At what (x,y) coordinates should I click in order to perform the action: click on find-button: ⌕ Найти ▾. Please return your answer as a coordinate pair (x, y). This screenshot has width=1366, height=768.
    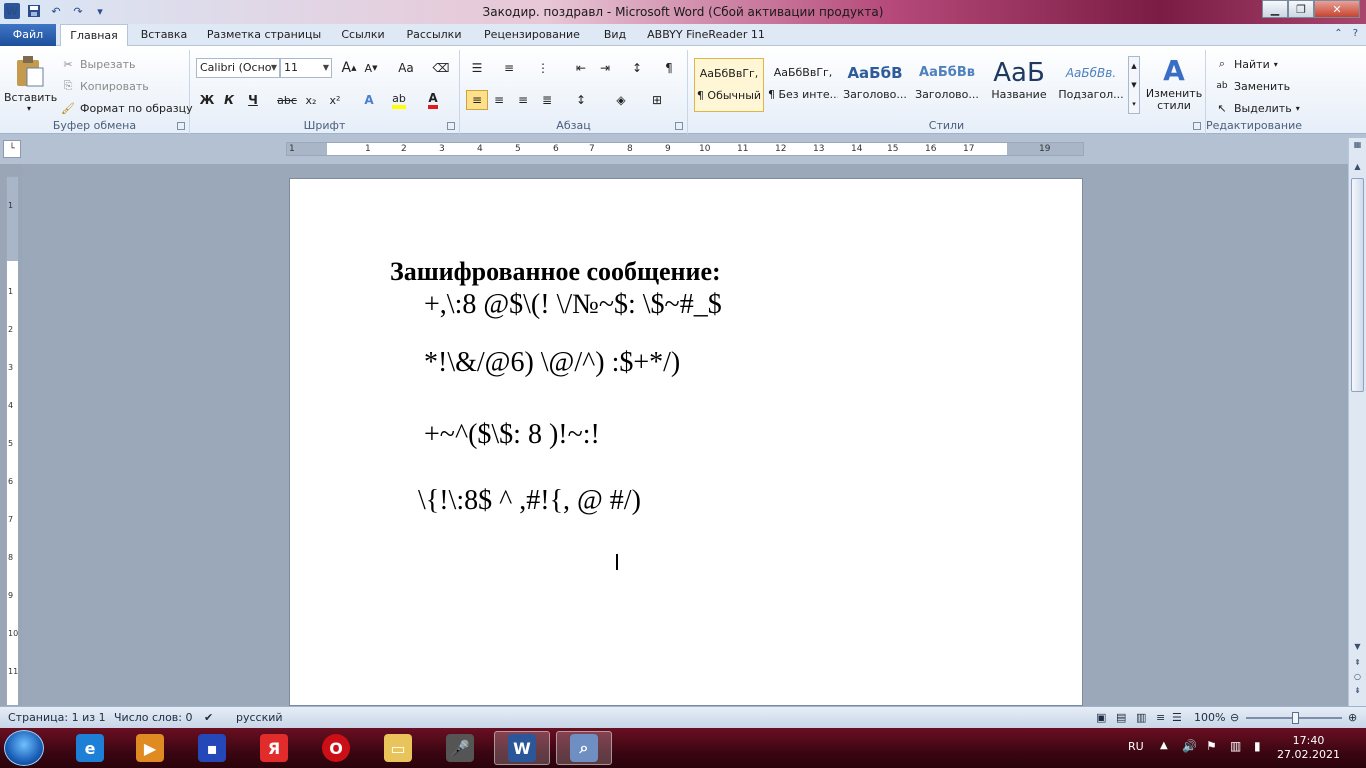
    Looking at the image, I should click on (1246, 64).